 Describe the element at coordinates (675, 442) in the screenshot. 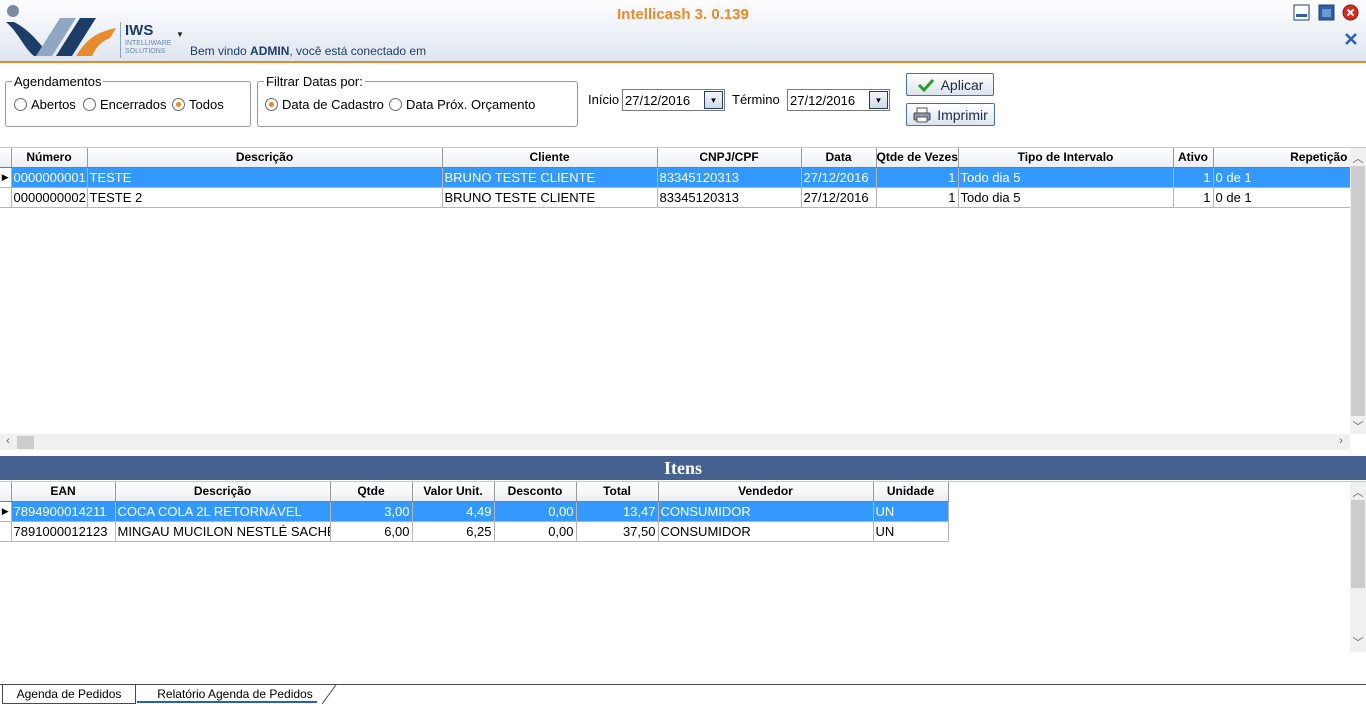

I see `horizontal-scrollbar: ‹ ›` at that location.